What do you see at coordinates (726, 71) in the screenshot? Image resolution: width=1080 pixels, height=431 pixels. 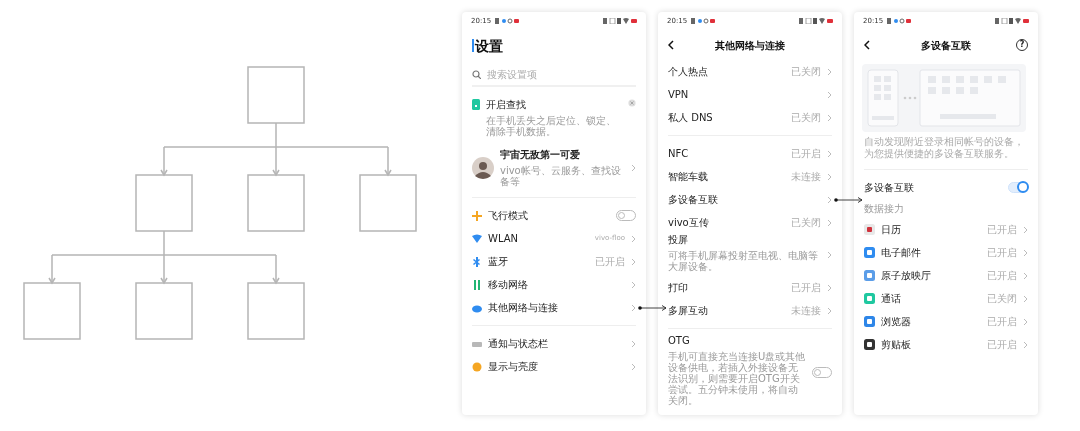 I see `row-label: 个人热点` at bounding box center [726, 71].